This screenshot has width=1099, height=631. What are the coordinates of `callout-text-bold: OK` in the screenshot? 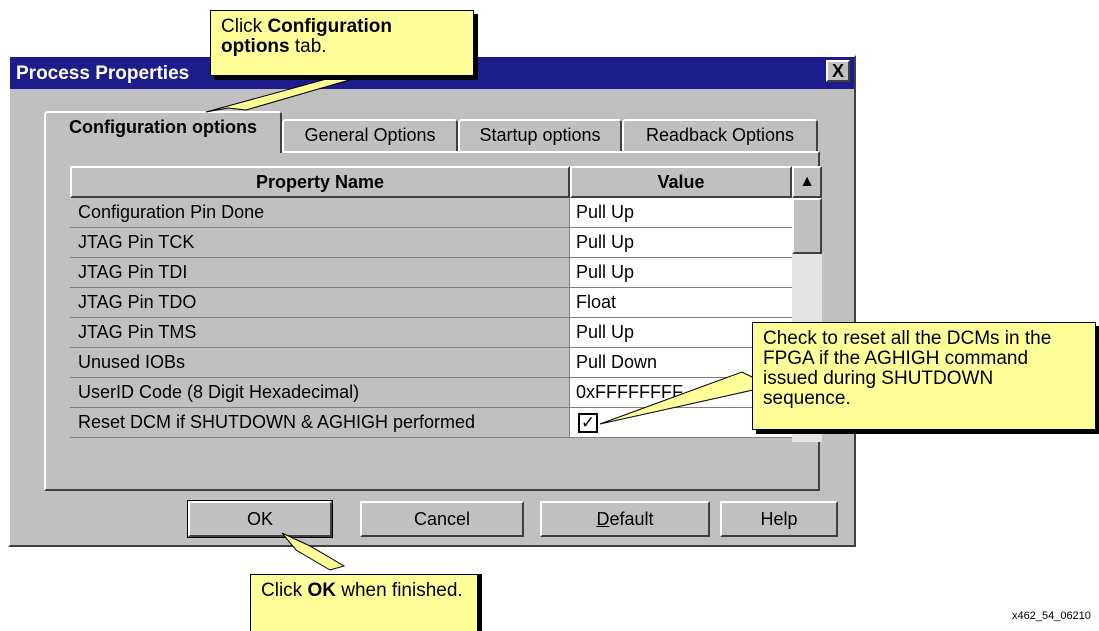 It's located at (321, 590).